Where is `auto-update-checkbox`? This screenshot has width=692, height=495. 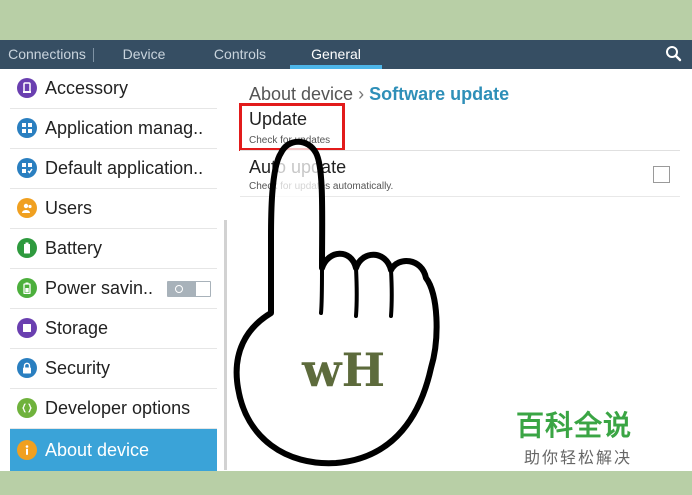
auto-update-checkbox is located at coordinates (661, 174).